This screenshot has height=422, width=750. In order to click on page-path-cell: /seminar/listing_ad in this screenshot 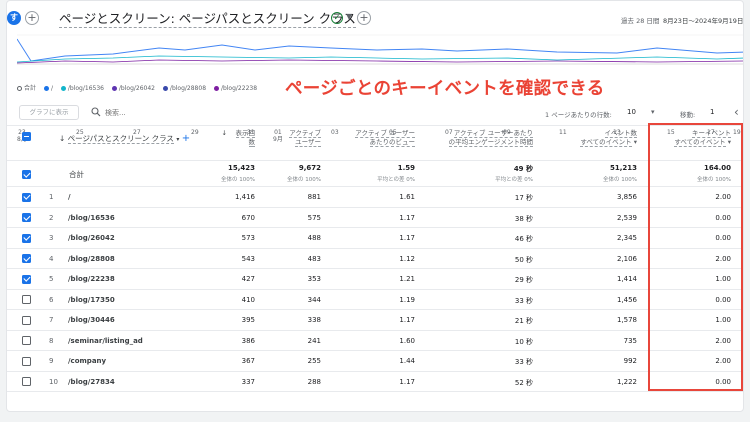, I will do `click(105, 341)`.